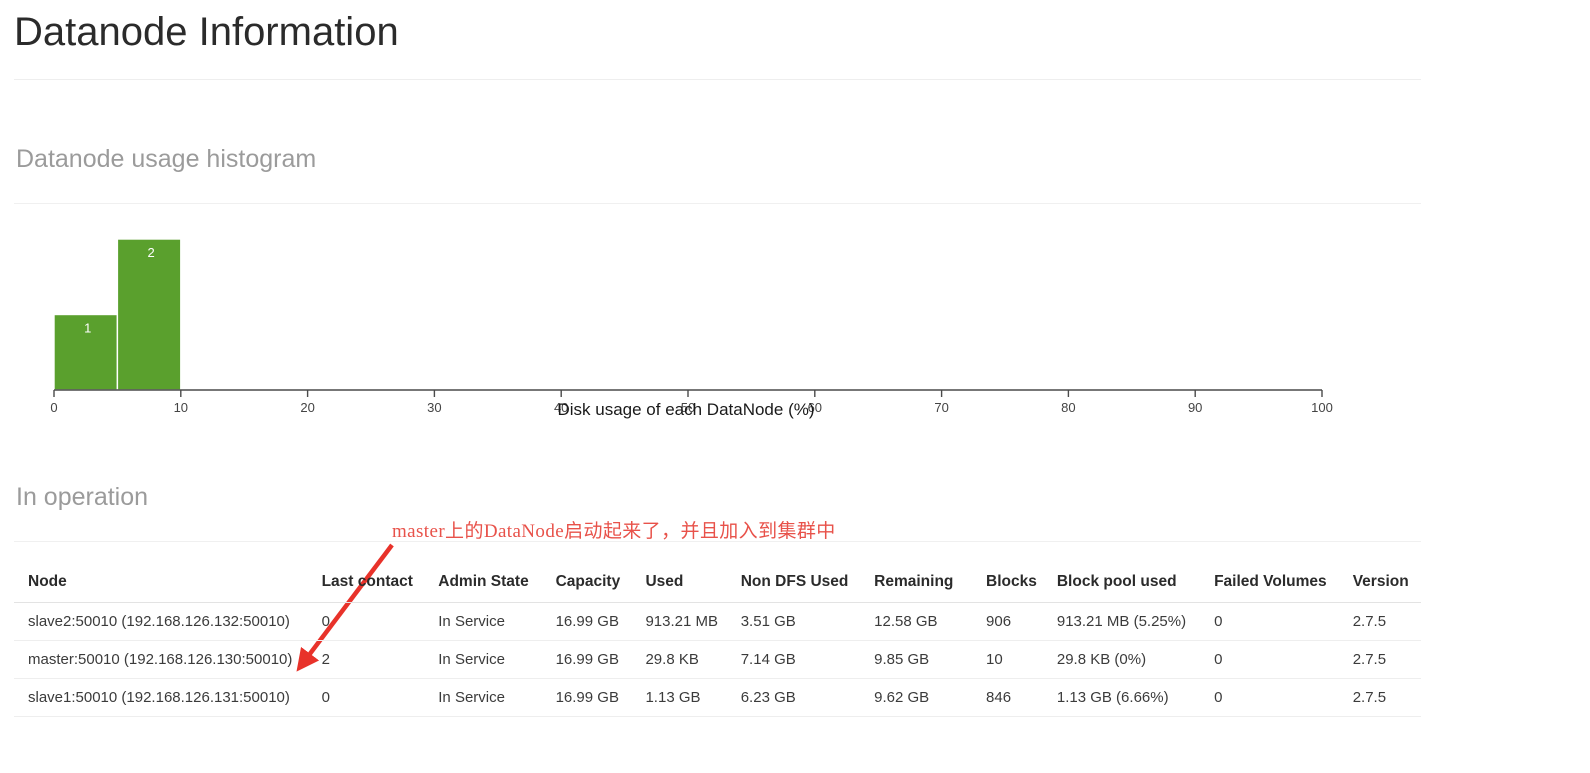  What do you see at coordinates (793, 697) in the screenshot?
I see `cell-non-dfs-used: 6.23 GB` at bounding box center [793, 697].